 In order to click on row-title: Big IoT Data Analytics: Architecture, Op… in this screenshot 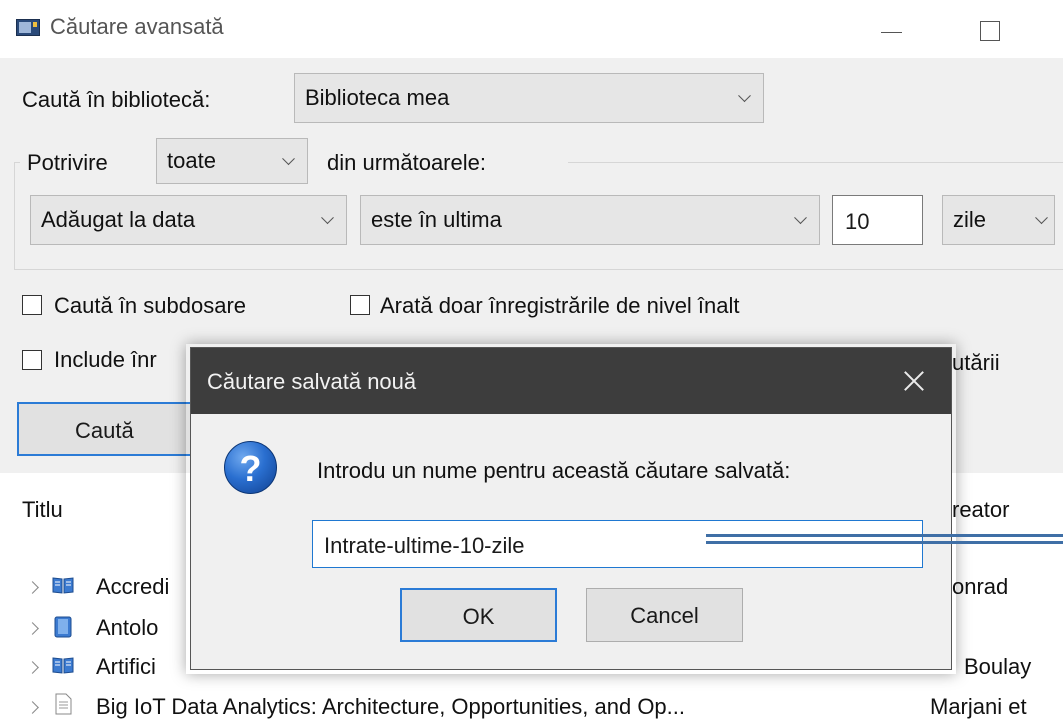, I will do `click(391, 706)`.